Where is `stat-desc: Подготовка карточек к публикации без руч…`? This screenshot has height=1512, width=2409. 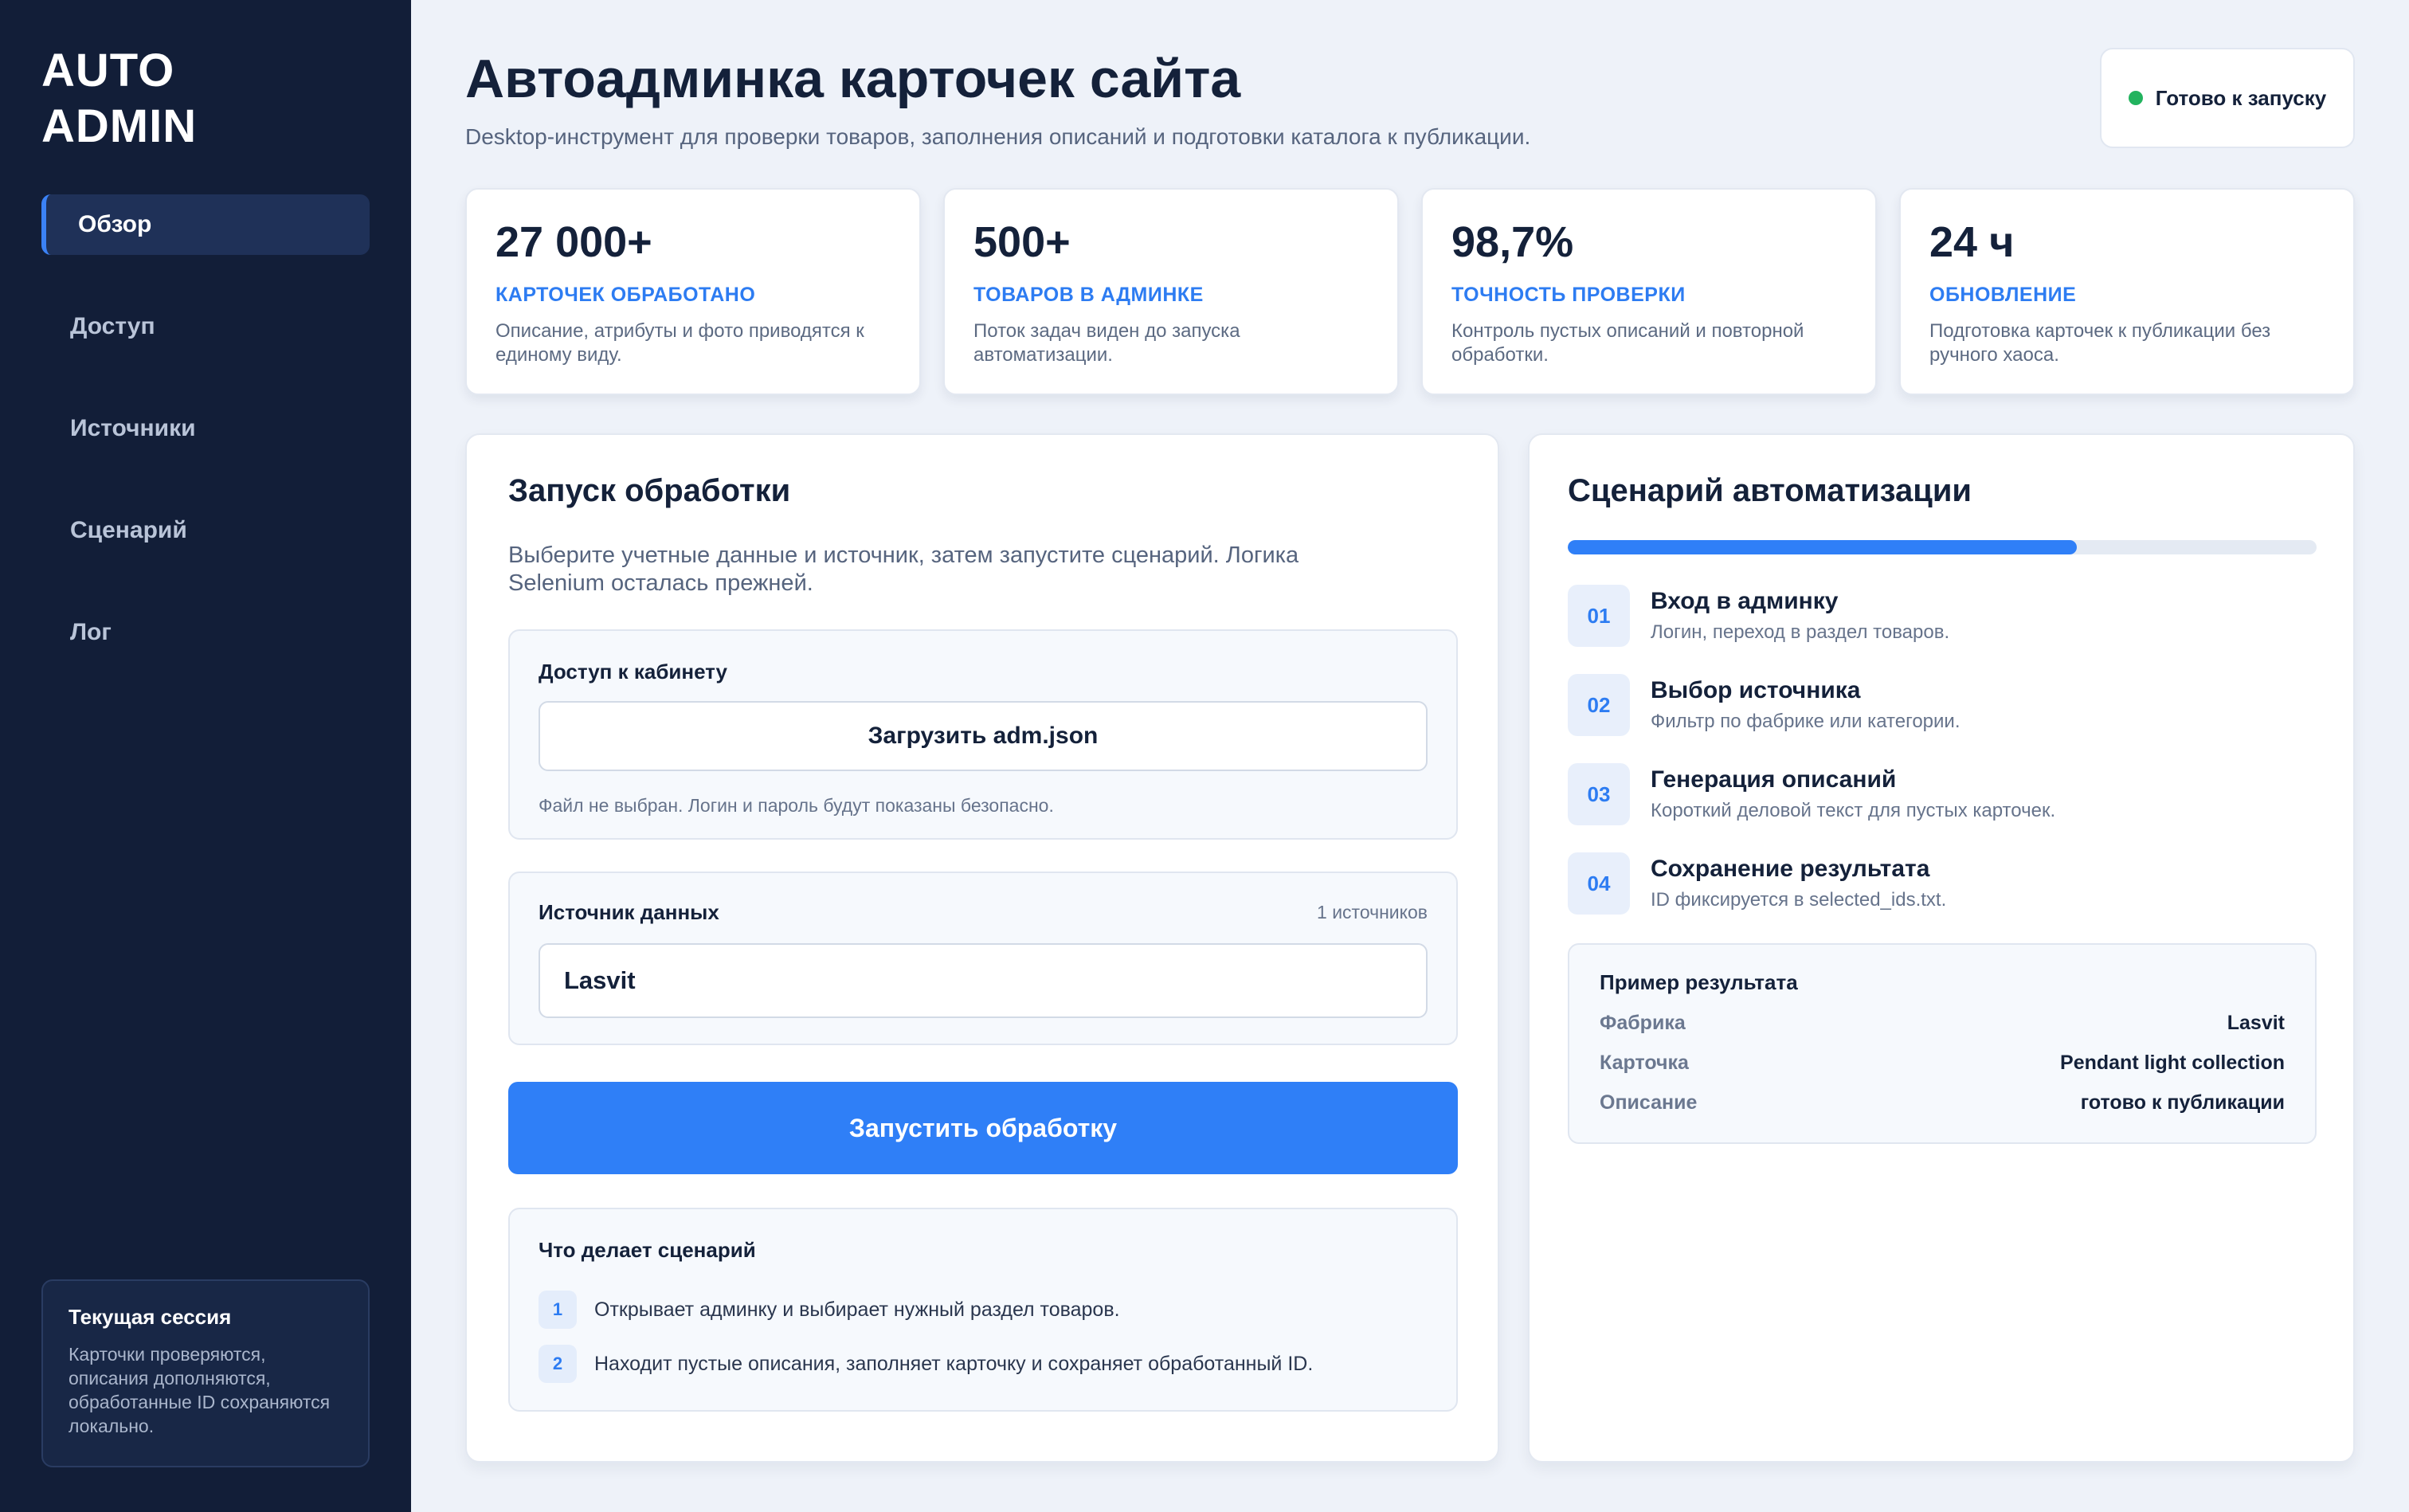 stat-desc: Подготовка карточек к публикации без руч… is located at coordinates (2100, 343).